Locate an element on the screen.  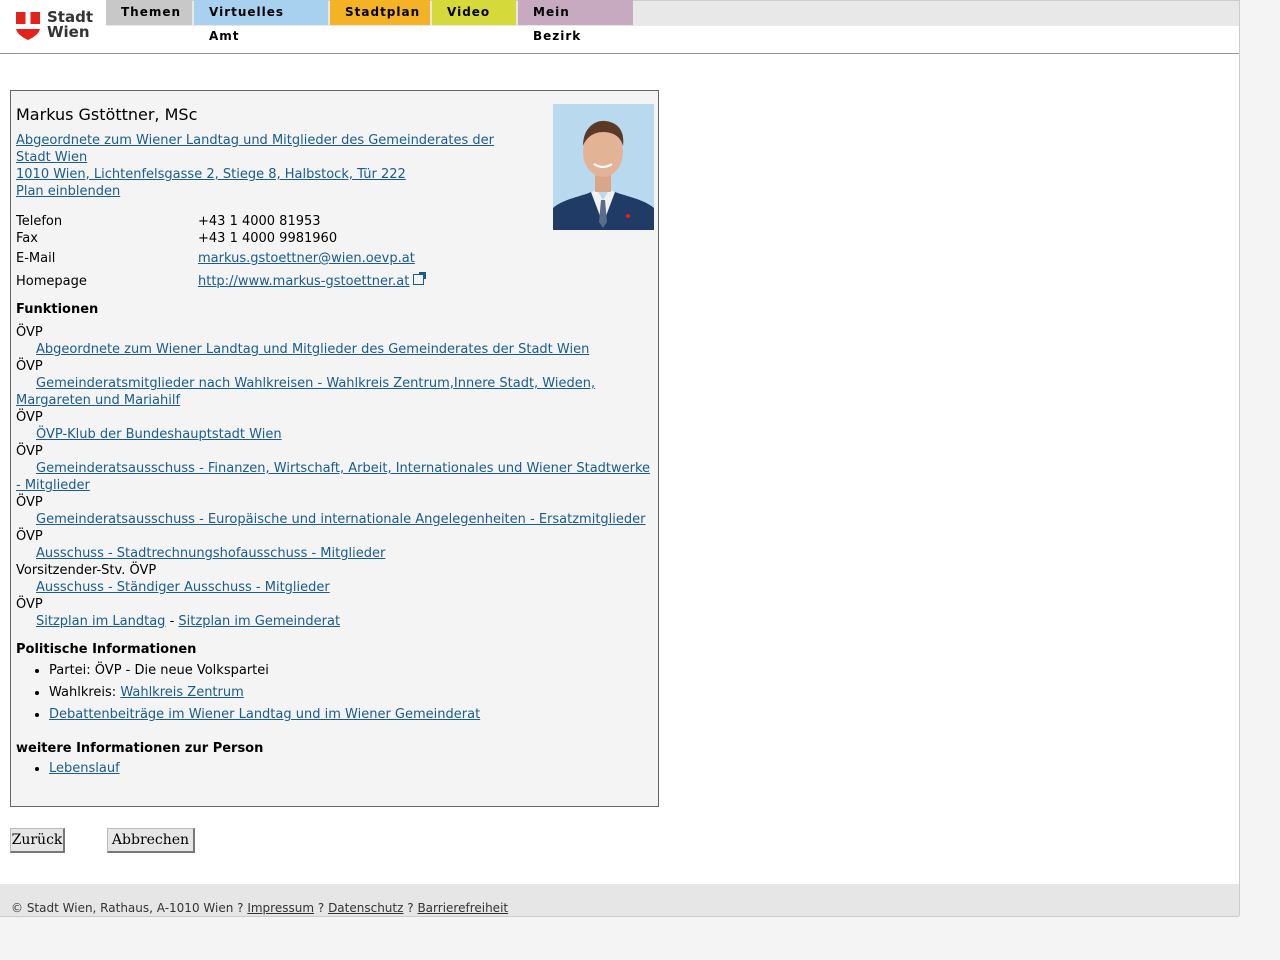
person-photo is located at coordinates (603, 167).